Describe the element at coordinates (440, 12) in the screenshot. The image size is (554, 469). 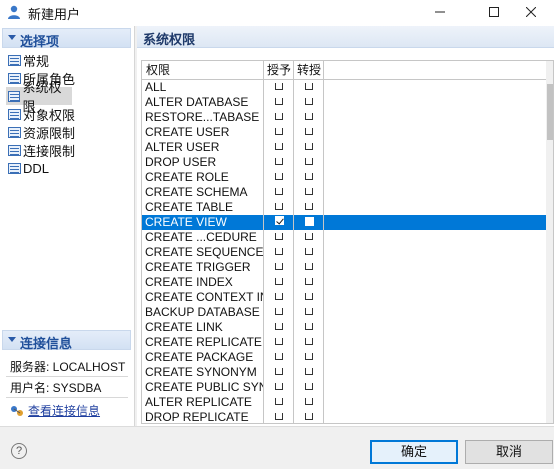
I see `minimize-button` at that location.